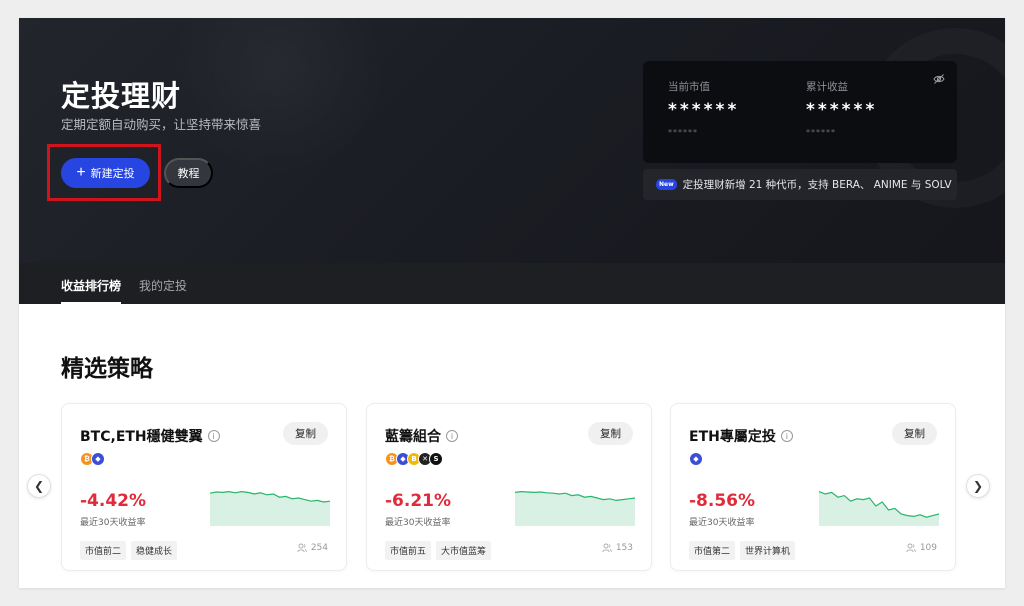  What do you see at coordinates (768, 550) in the screenshot?
I see `strategy-tag: 世界计算机` at bounding box center [768, 550].